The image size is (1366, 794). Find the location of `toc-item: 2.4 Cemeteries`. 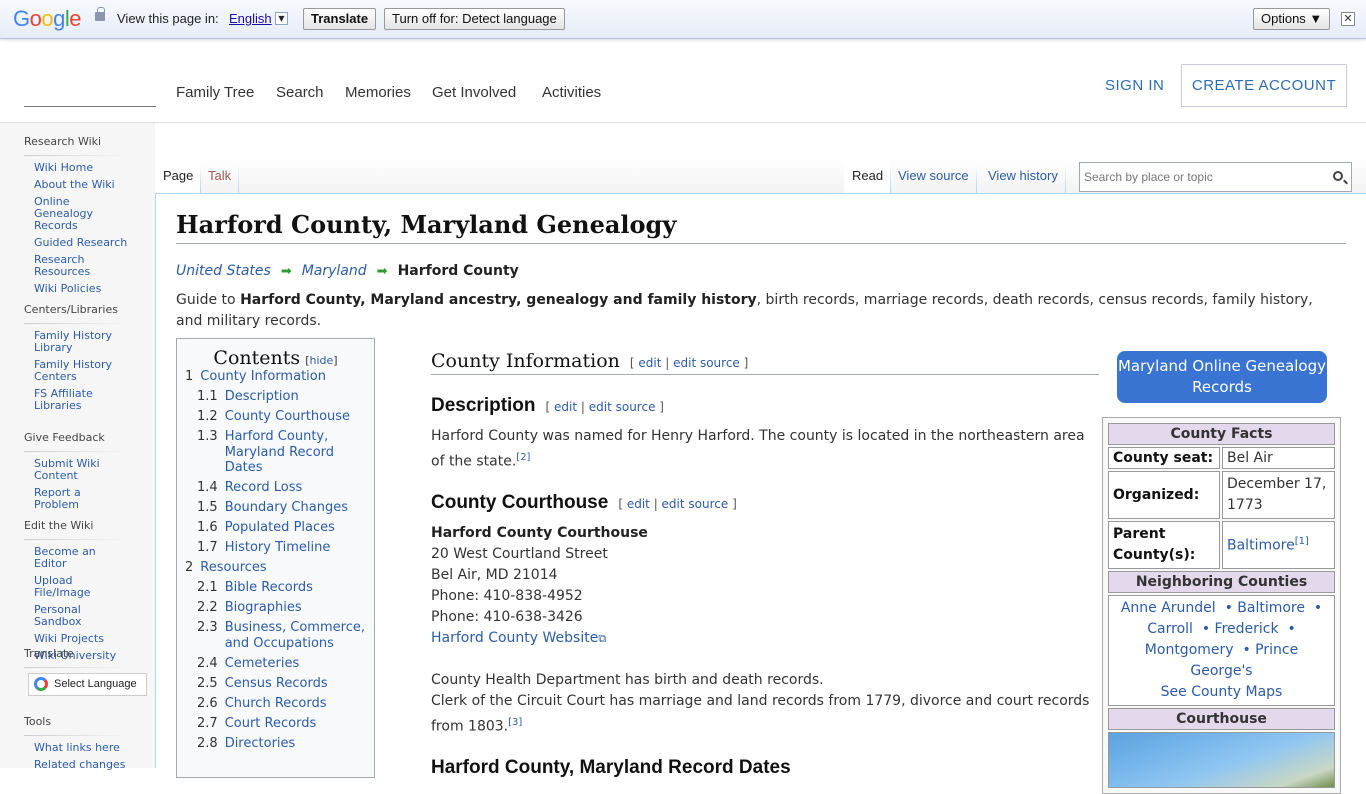

toc-item: 2.4 Cemeteries is located at coordinates (275, 664).